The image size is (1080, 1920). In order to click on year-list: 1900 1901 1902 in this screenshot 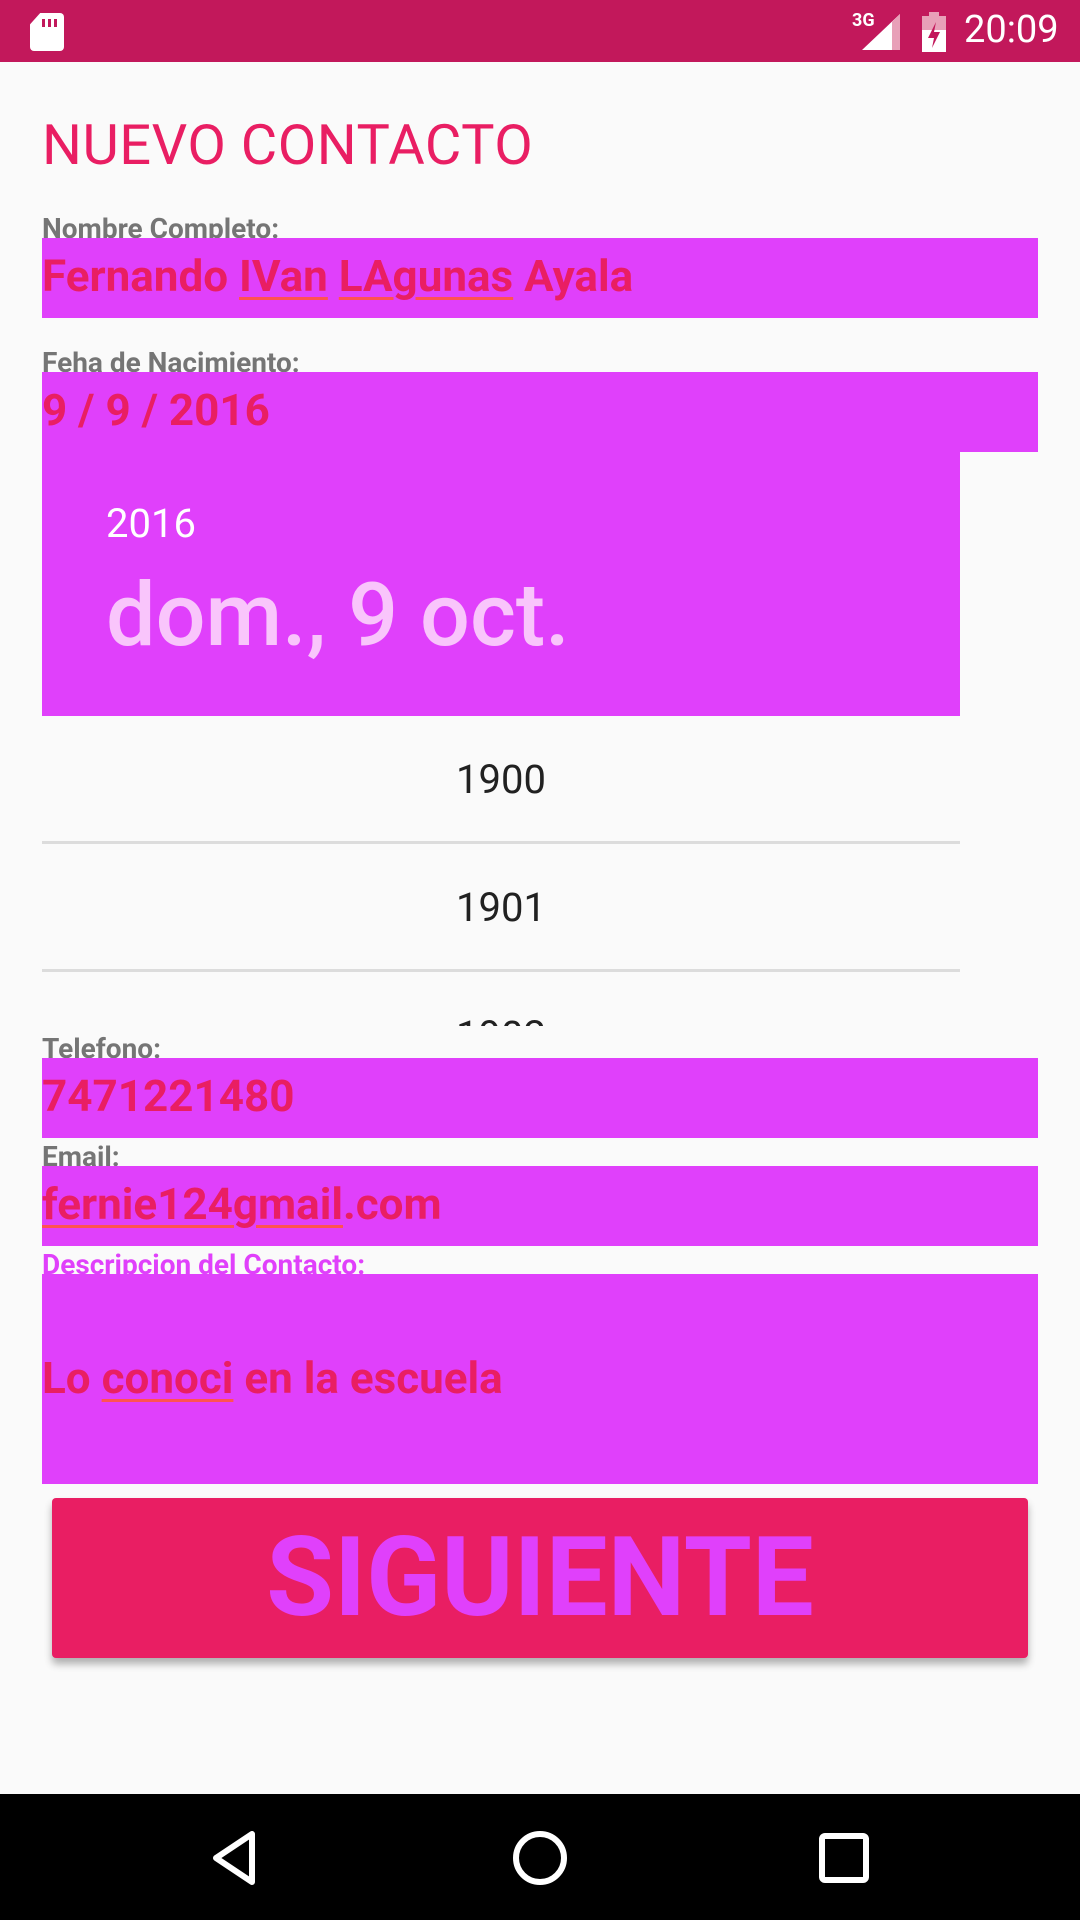, I will do `click(501, 871)`.